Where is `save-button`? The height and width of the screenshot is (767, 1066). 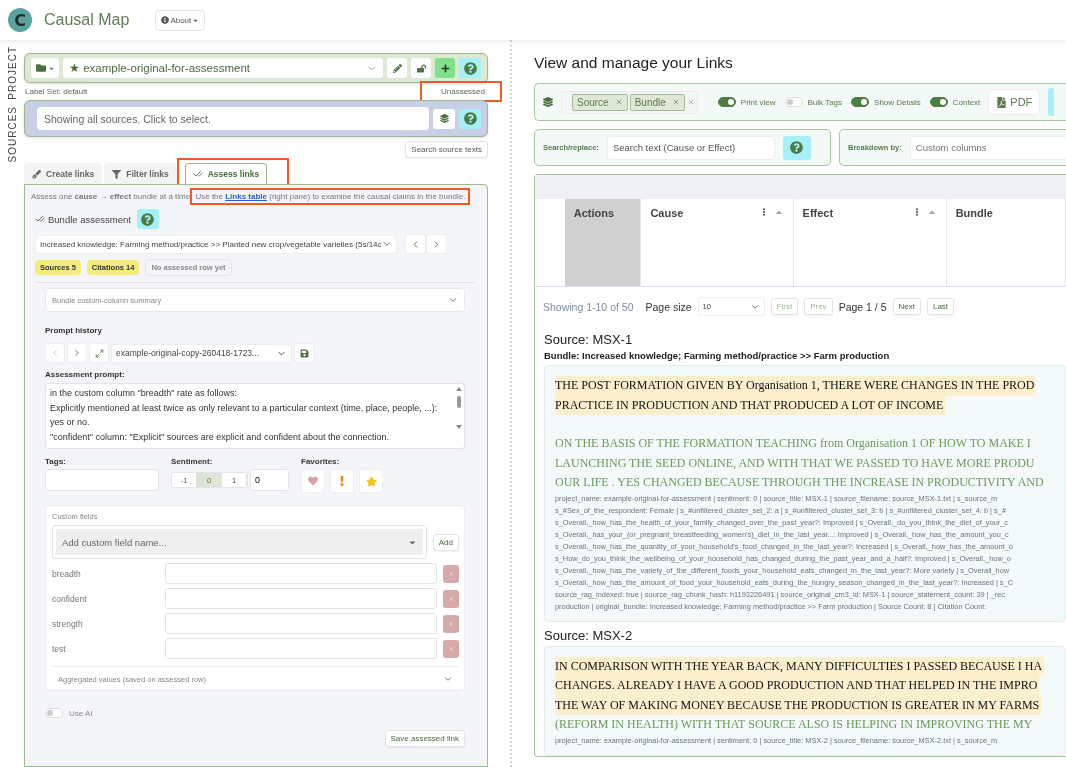 save-button is located at coordinates (304, 353).